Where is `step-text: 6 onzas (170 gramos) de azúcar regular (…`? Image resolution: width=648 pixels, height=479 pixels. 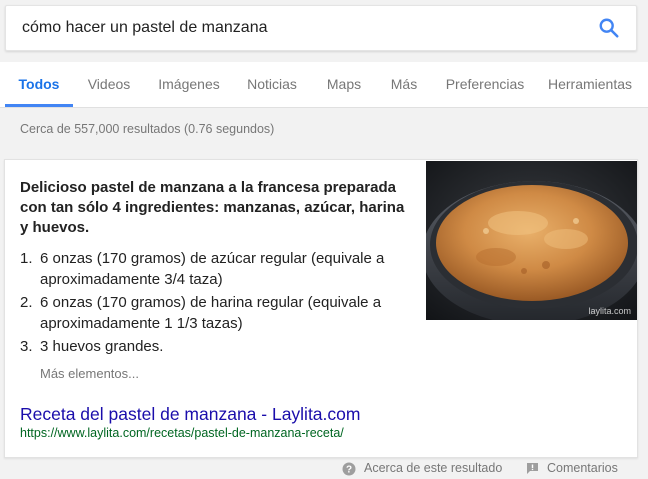
step-text: 6 onzas (170 gramos) de azúcar regular (… is located at coordinates (212, 269).